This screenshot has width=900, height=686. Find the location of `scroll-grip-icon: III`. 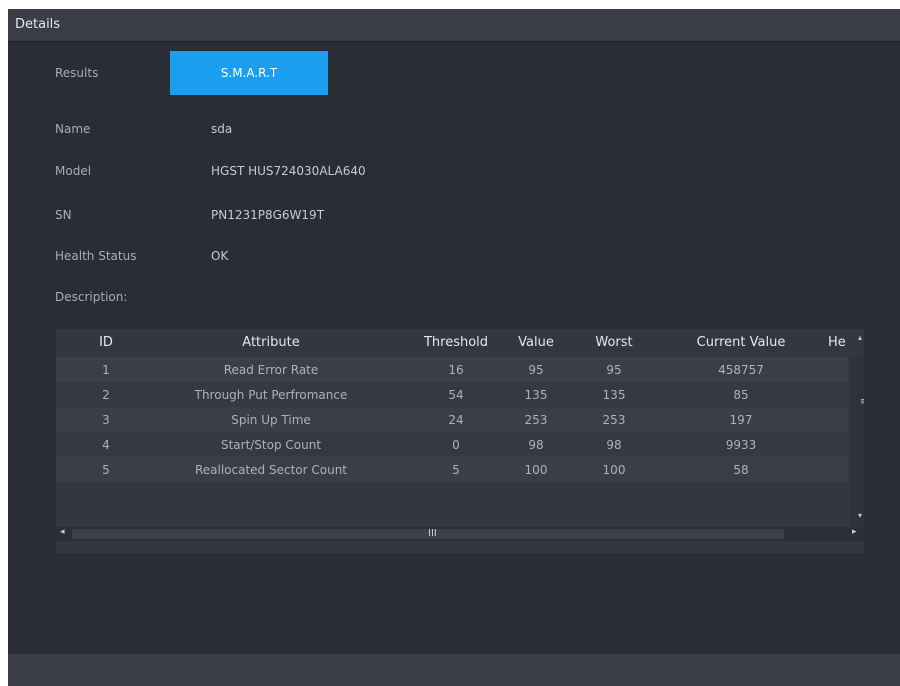

scroll-grip-icon: III is located at coordinates (432, 533).